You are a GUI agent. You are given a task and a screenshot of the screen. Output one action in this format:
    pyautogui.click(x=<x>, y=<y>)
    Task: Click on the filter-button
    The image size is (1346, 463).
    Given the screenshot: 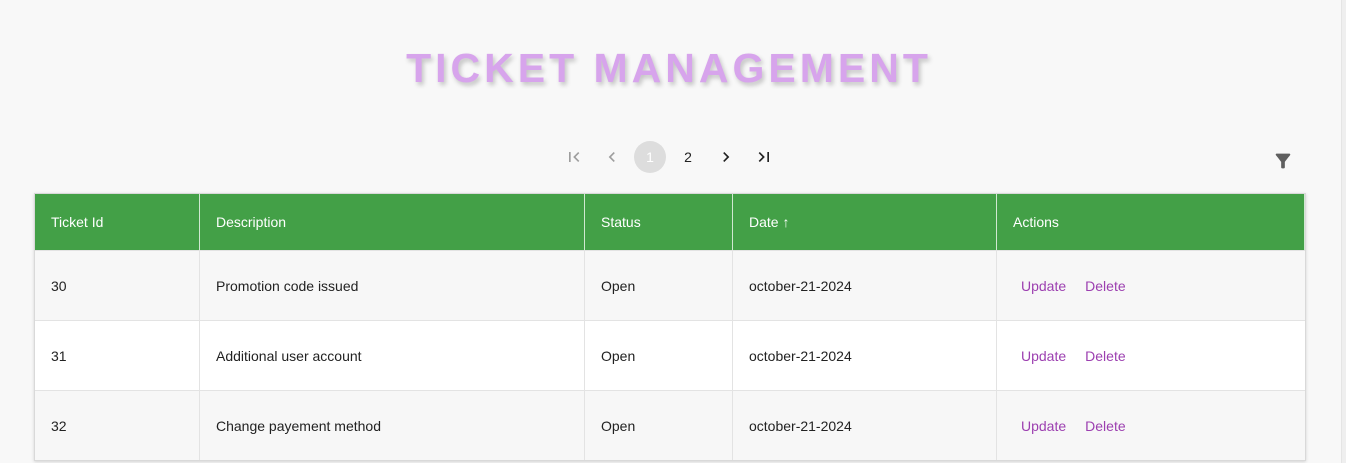 What is the action you would take?
    pyautogui.click(x=1283, y=161)
    